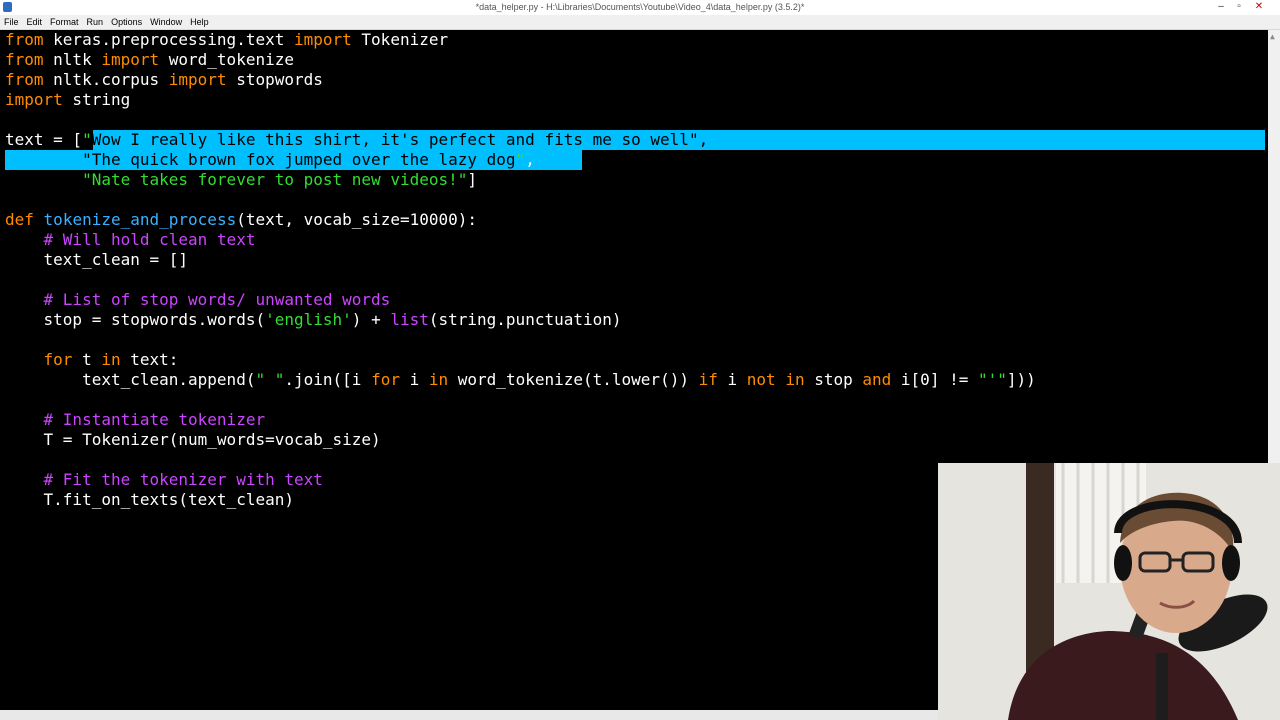 Image resolution: width=1280 pixels, height=720 pixels. I want to click on menu-format: Format, so click(64, 21).